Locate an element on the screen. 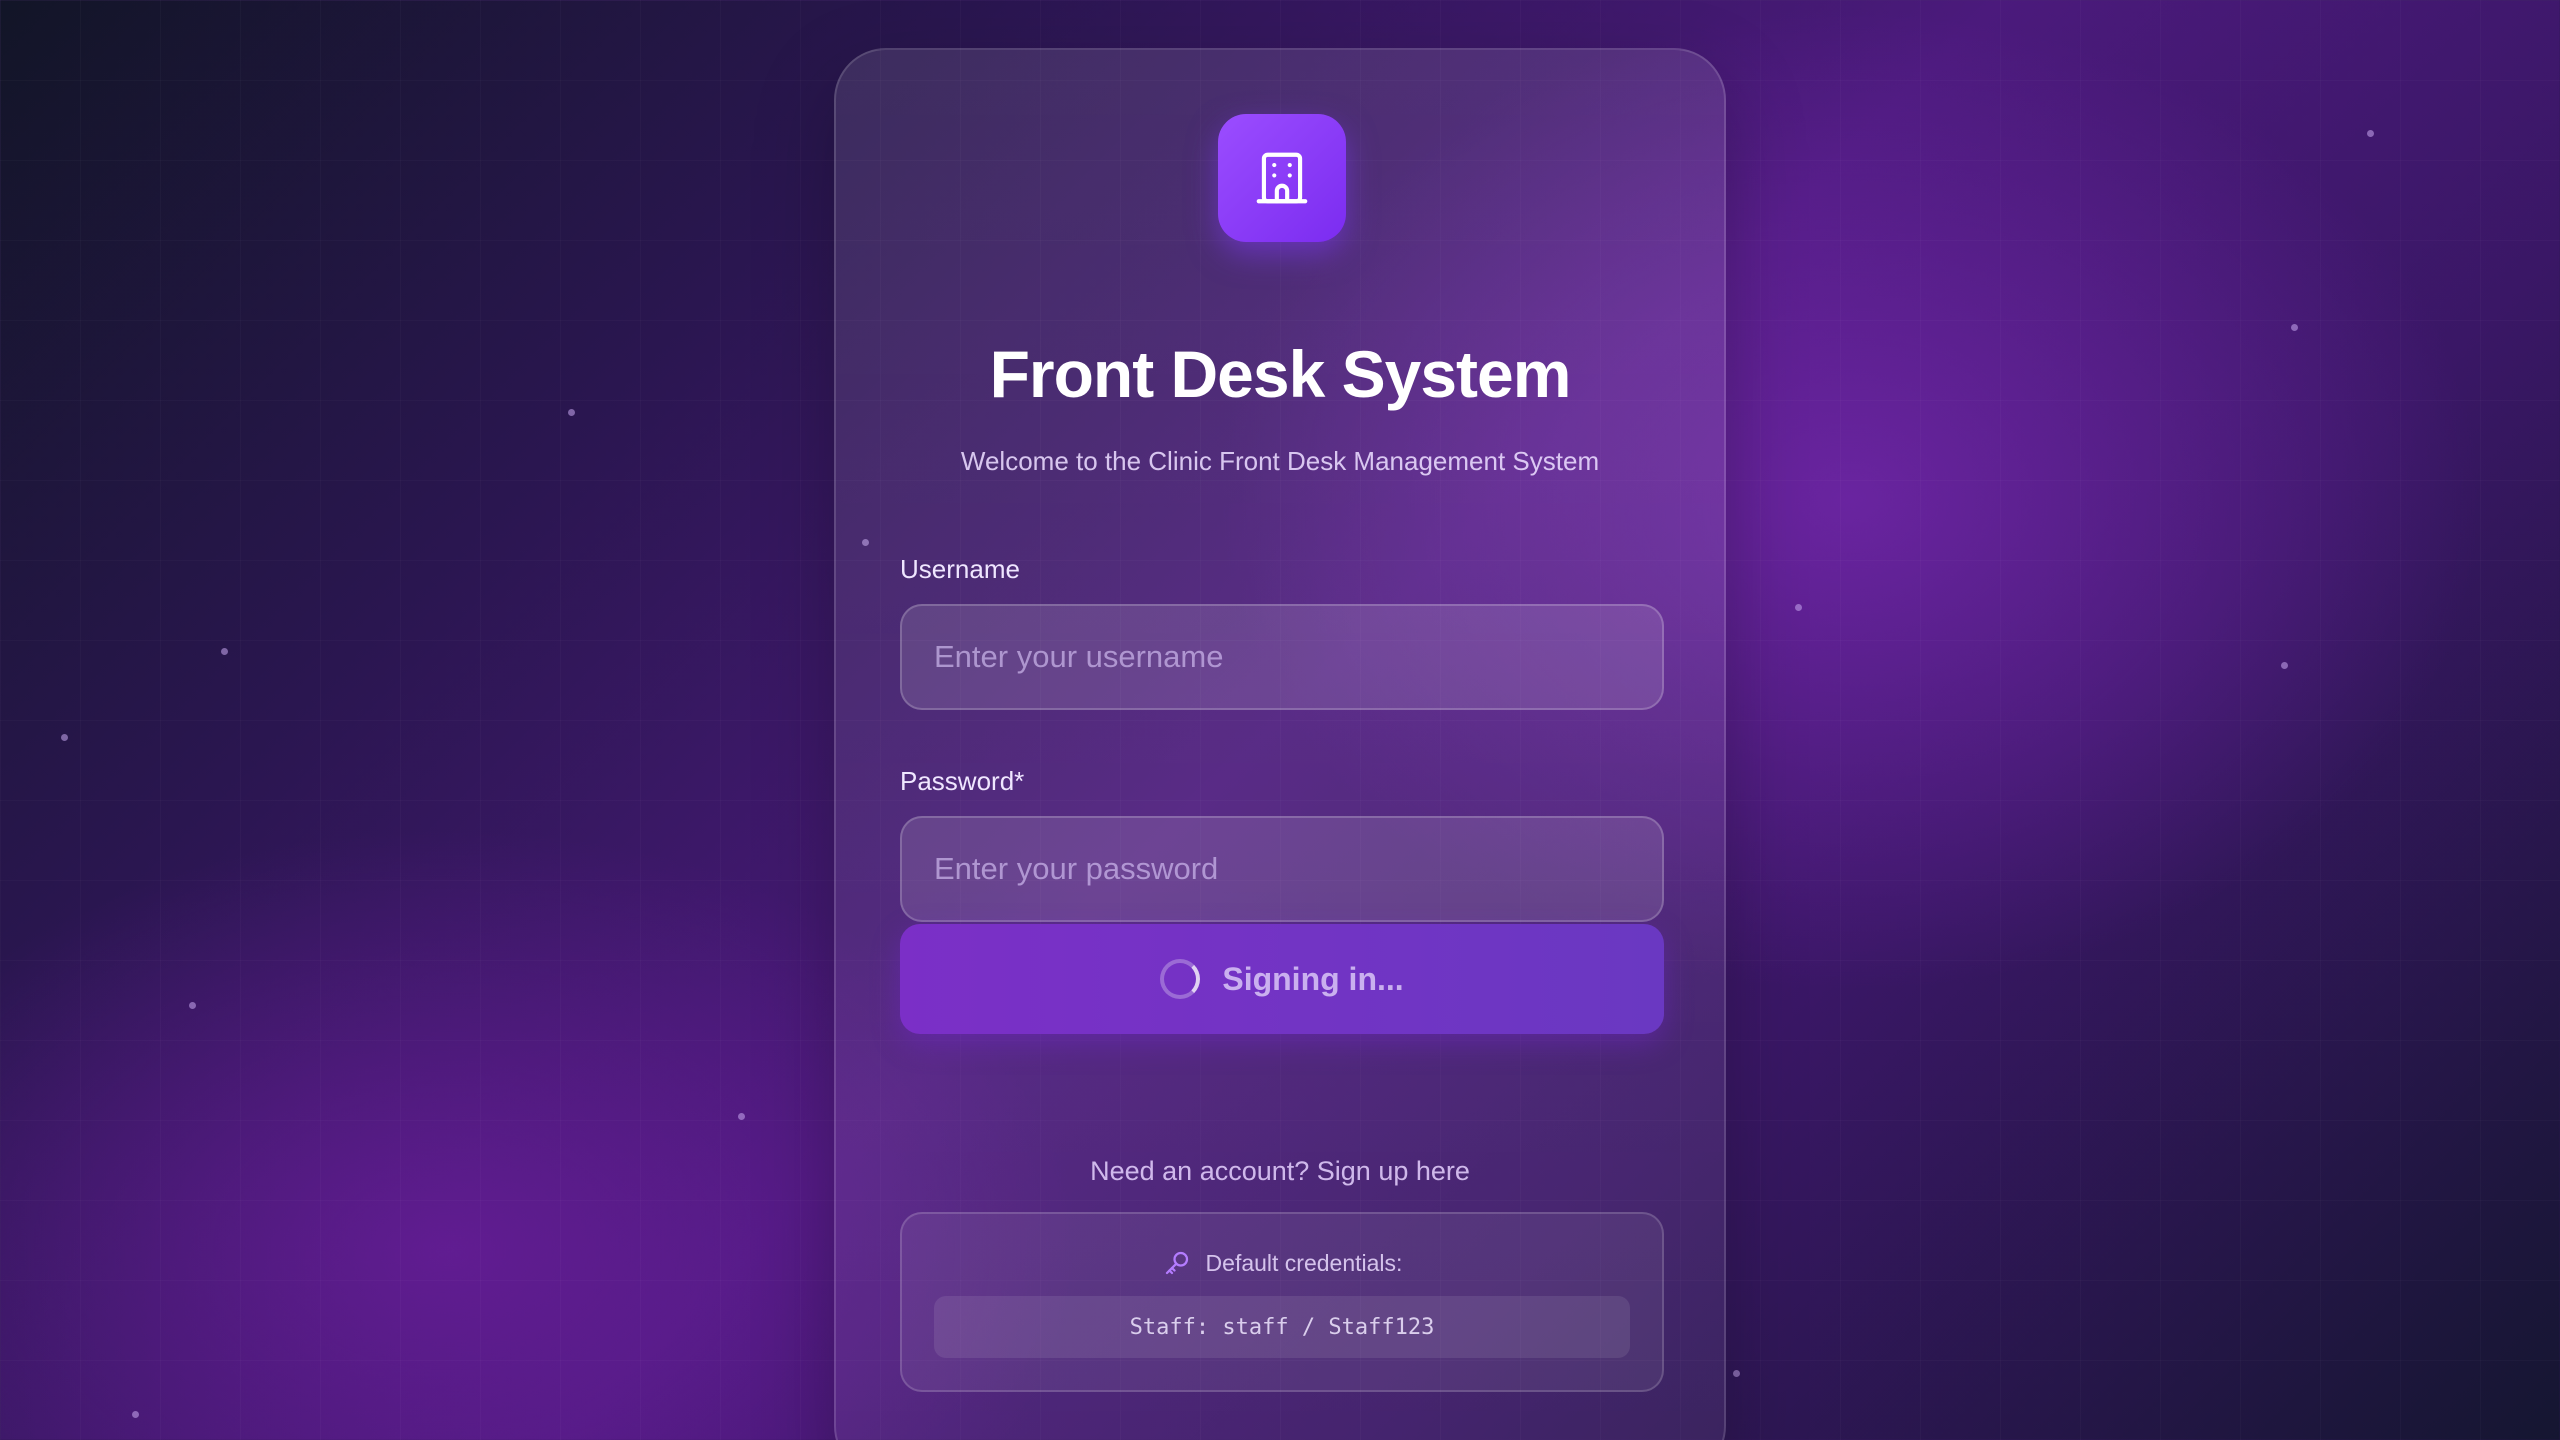  app-logo is located at coordinates (1282, 178).